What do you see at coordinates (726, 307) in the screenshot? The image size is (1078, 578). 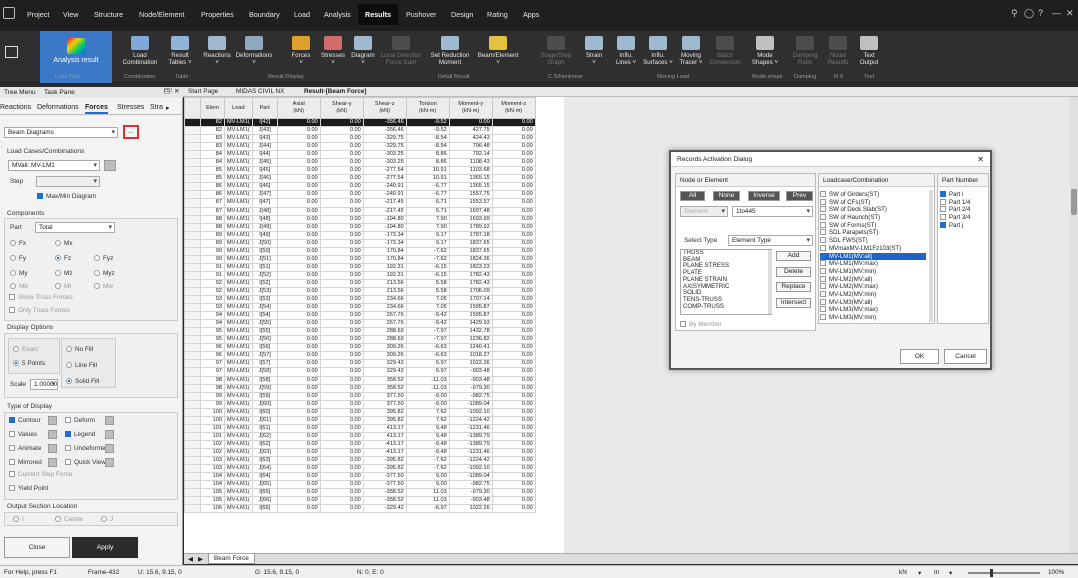 I see `element-type-item: COMP-TRUSS` at bounding box center [726, 307].